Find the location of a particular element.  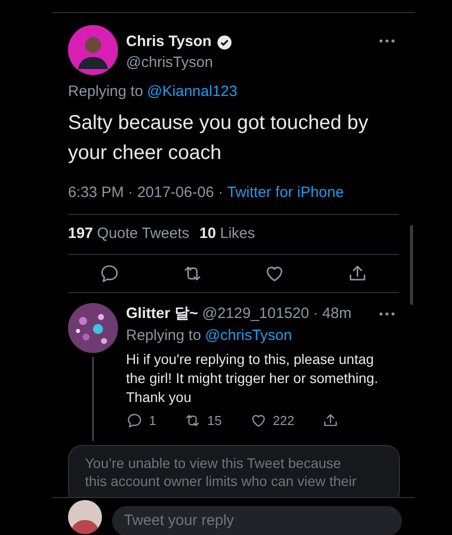

author-handle: @chrisTyson is located at coordinates (170, 63).